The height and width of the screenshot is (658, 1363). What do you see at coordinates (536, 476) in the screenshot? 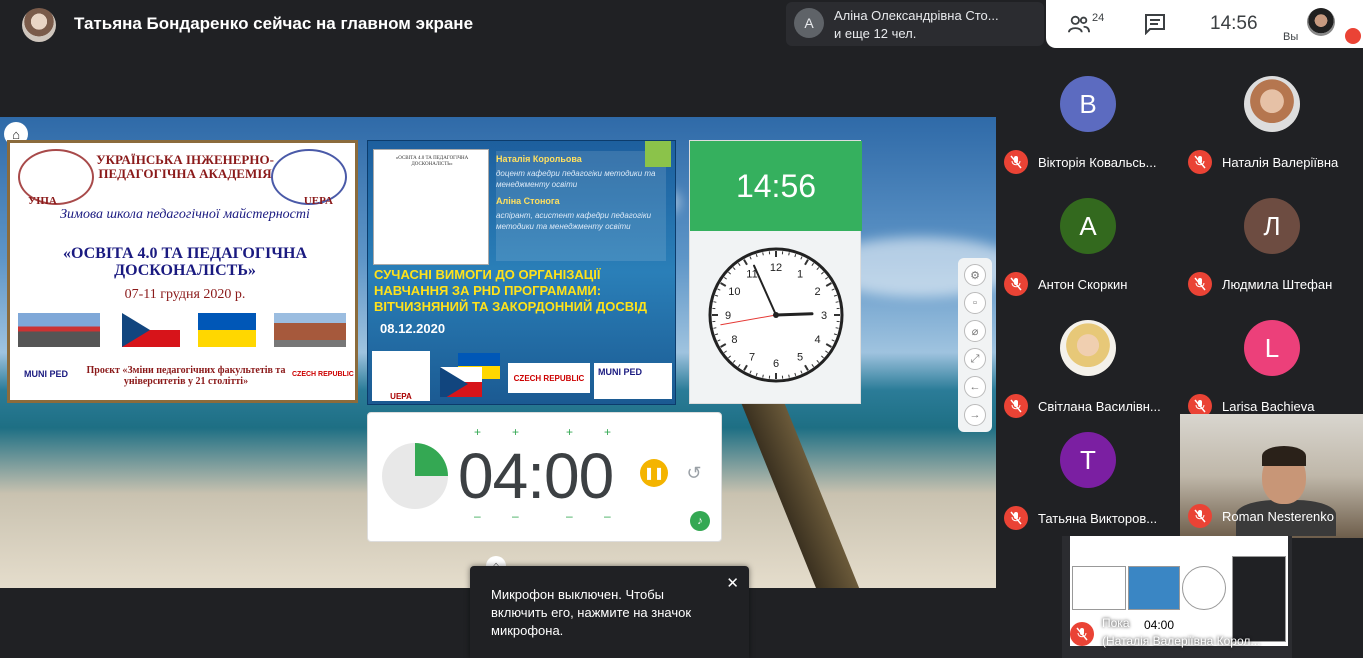
I see `timer-digits: 04:00` at bounding box center [536, 476].